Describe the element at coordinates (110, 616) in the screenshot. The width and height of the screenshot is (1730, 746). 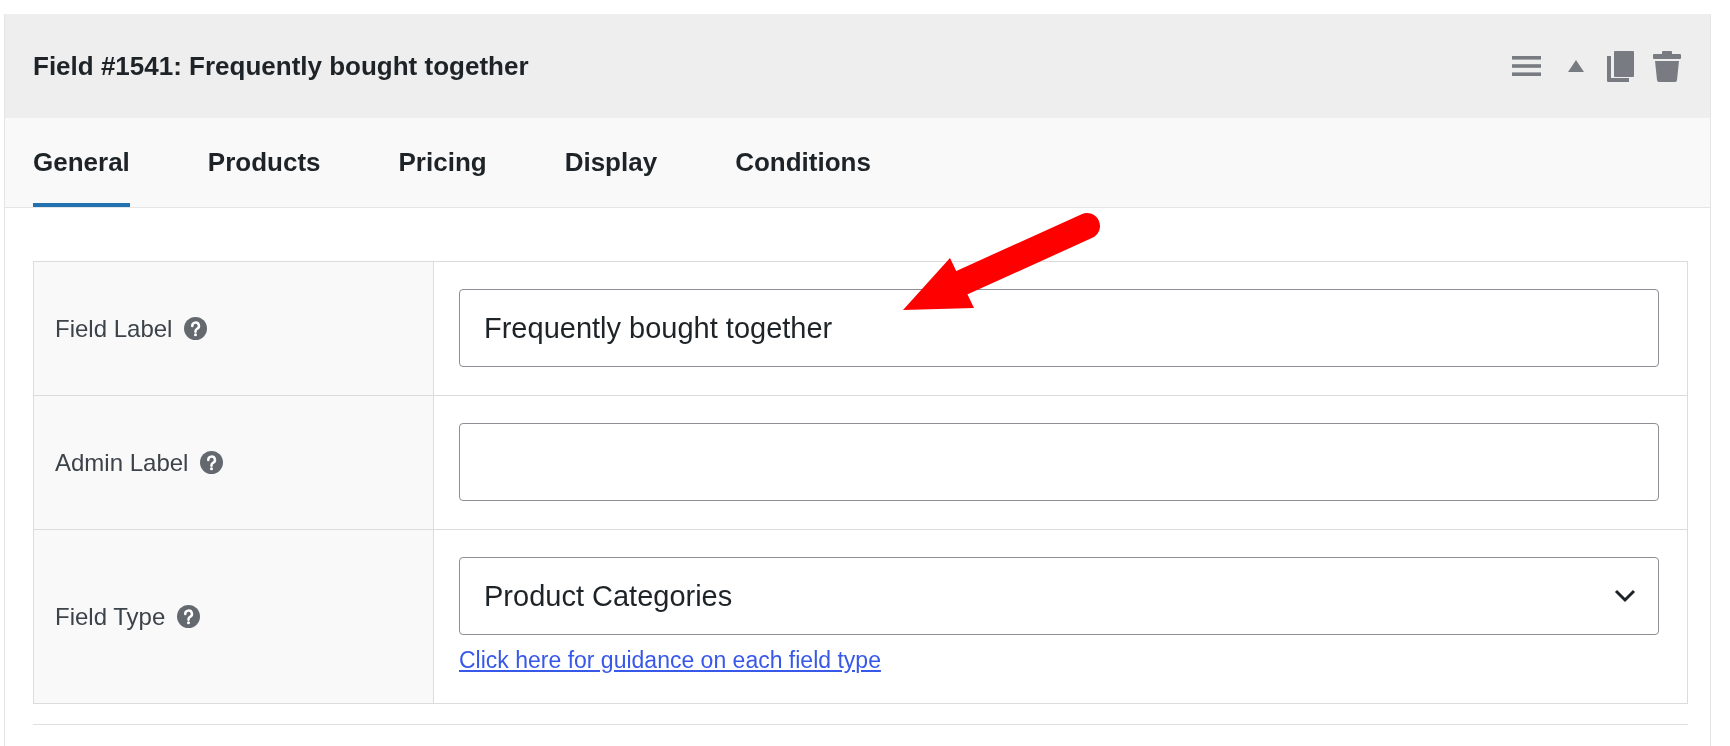
I see `field-label: Field Type` at that location.